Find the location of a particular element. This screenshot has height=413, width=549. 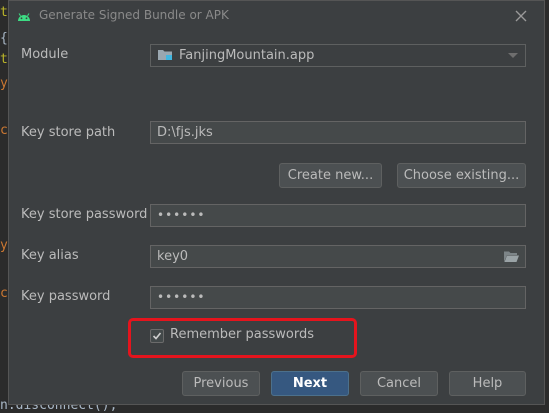

checkmark-icon is located at coordinates (157, 336).